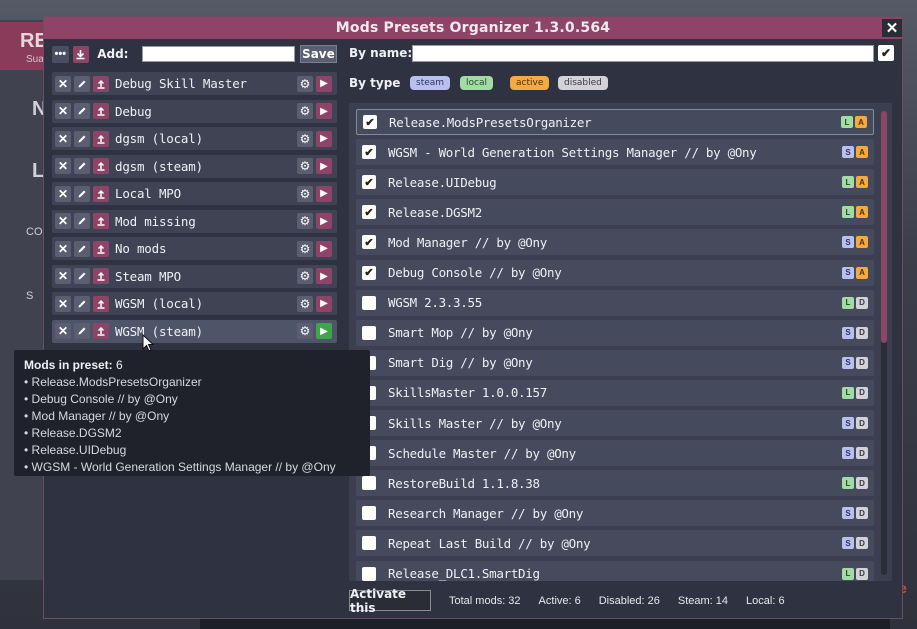 The height and width of the screenshot is (629, 917). I want to click on type-filter-disabled: disabled, so click(583, 83).